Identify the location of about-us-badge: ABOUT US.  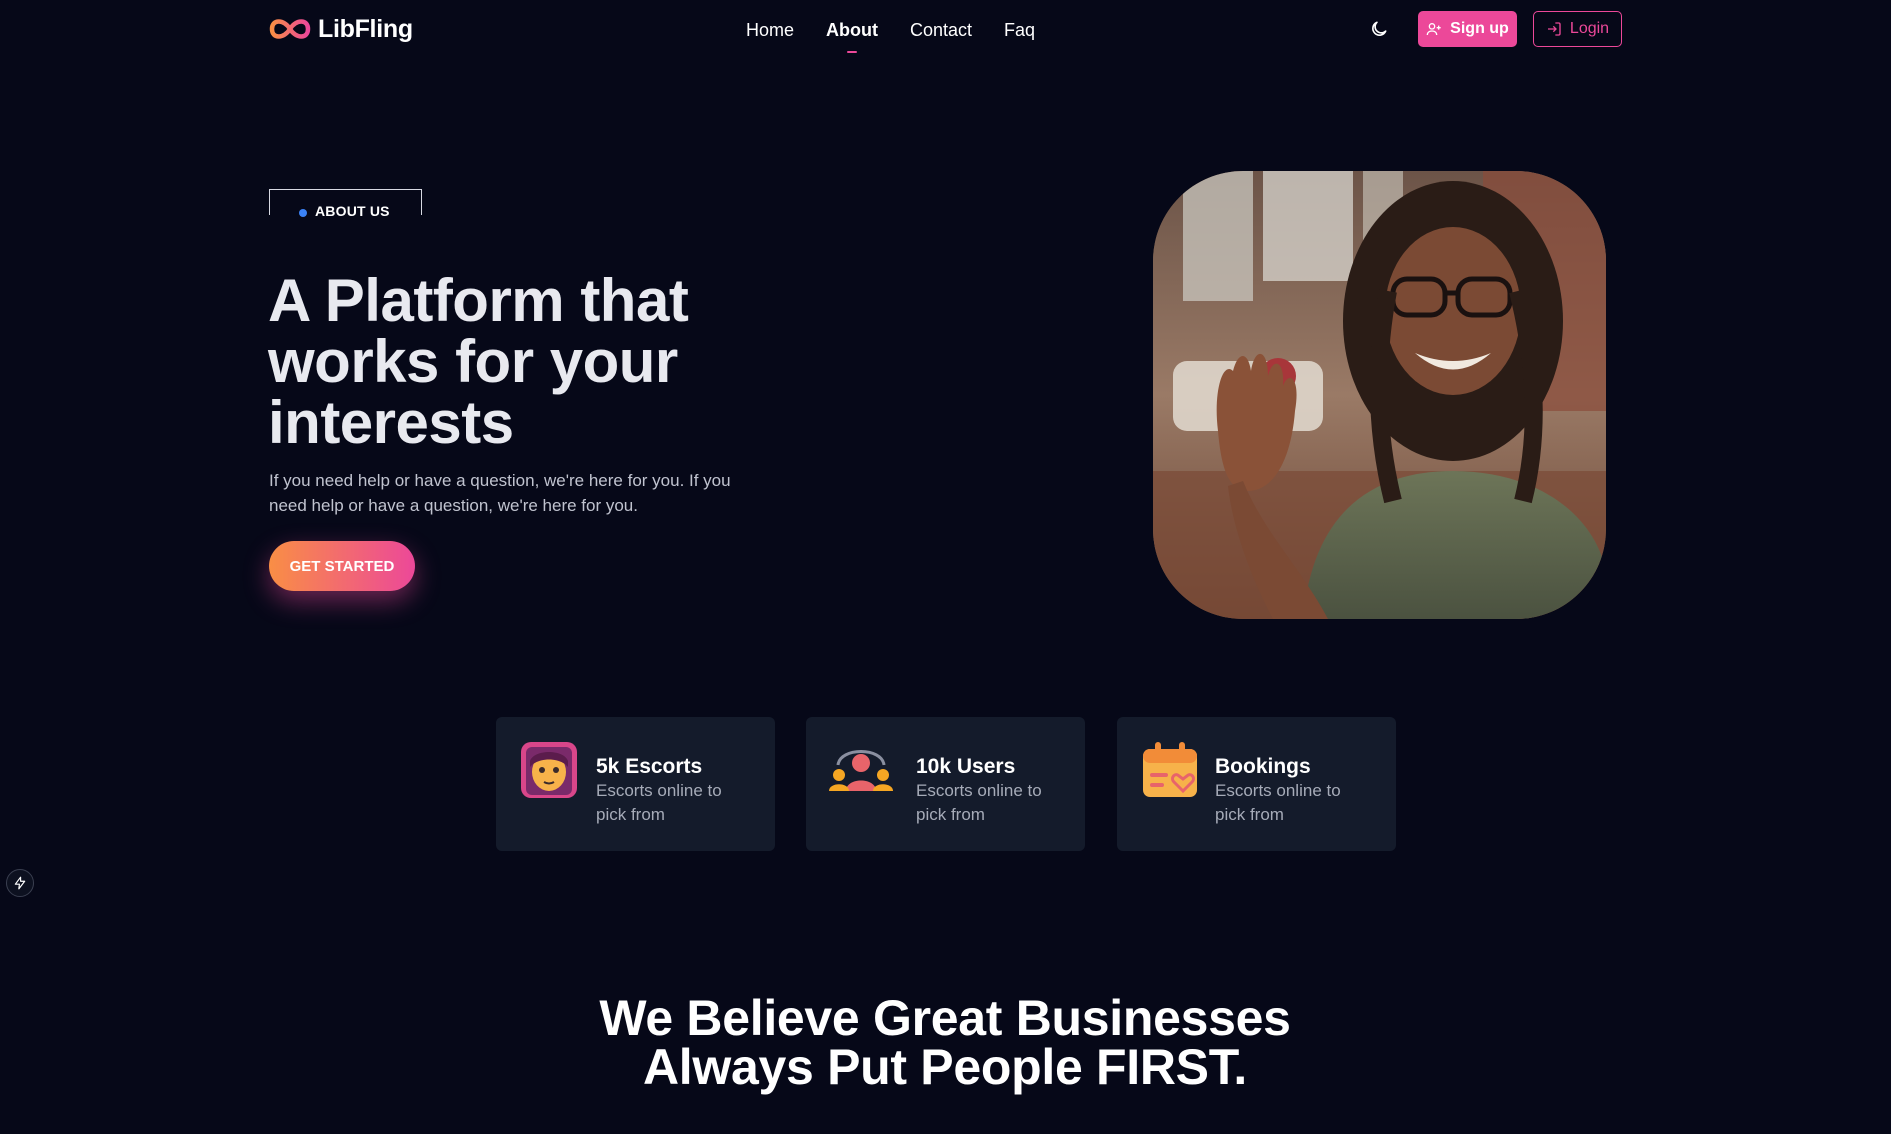
(345, 204).